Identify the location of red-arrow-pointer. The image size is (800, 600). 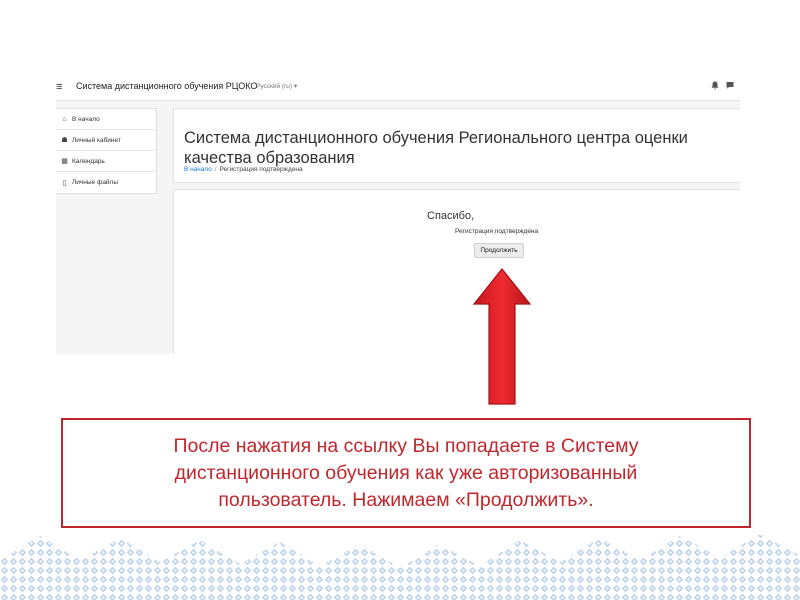
(502, 336).